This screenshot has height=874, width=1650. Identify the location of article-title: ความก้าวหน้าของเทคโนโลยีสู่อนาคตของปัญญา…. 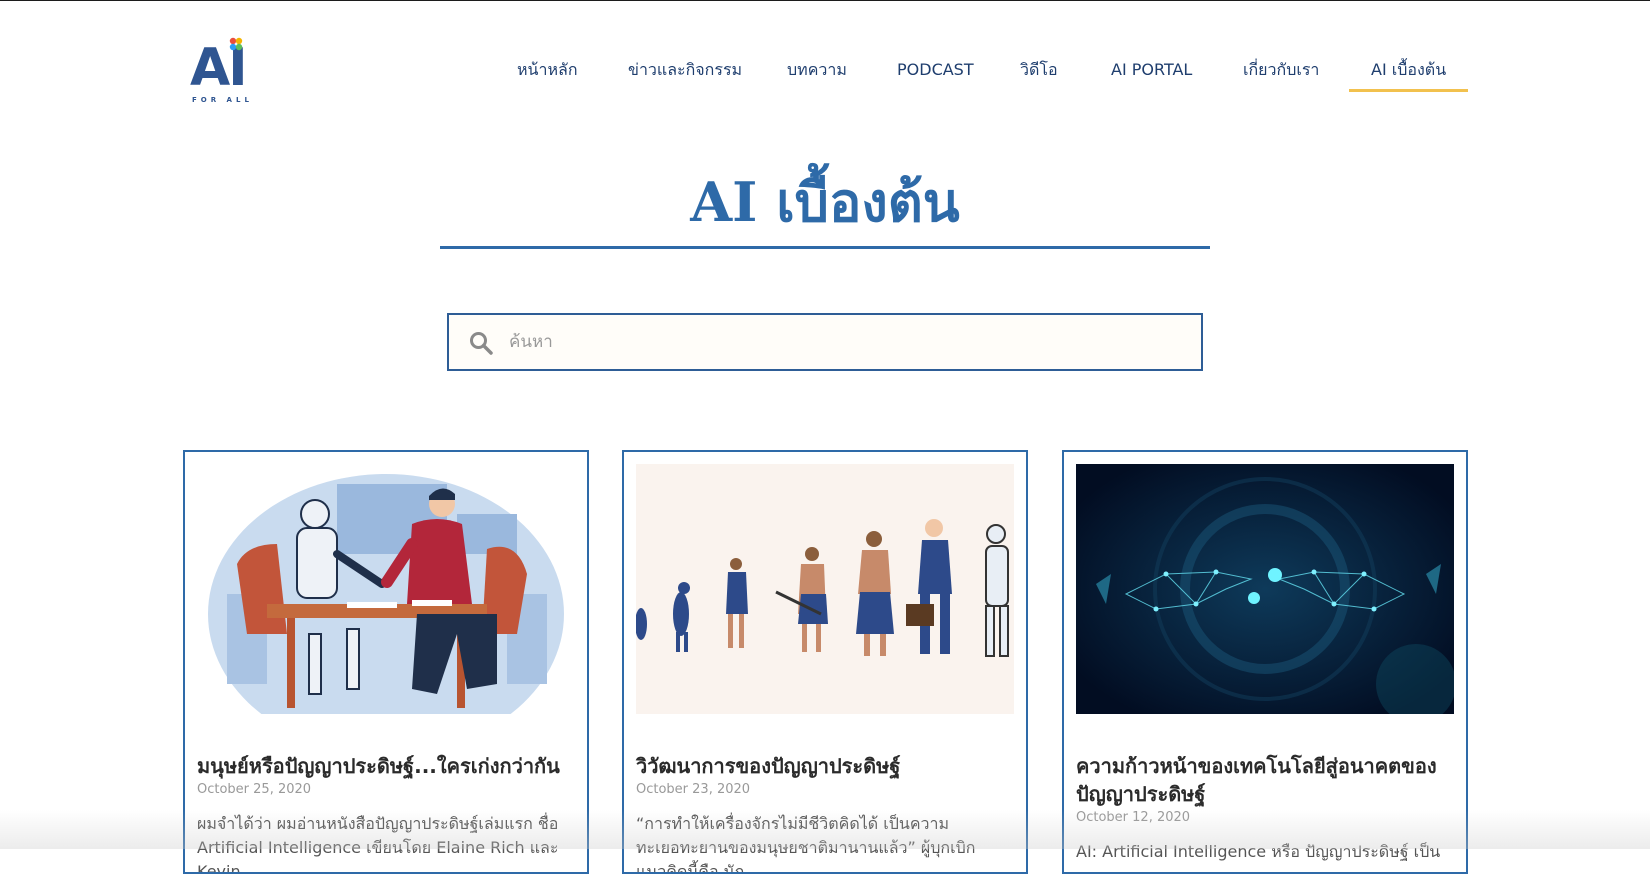
(1266, 780).